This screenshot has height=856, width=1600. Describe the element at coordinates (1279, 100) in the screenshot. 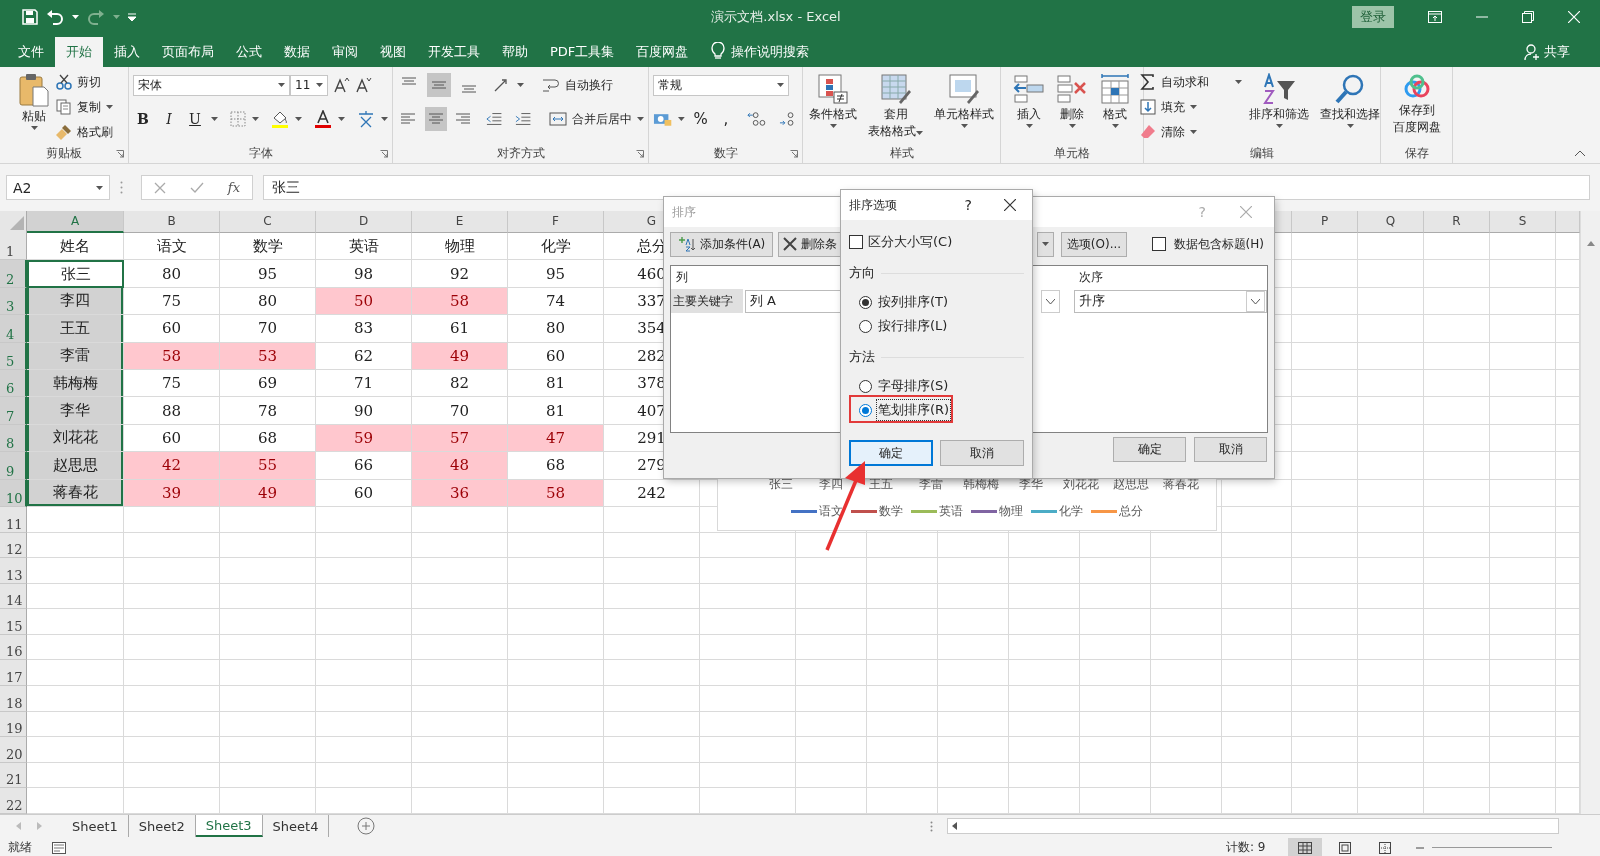

I see `ribbon-button: 排序和筛选` at that location.